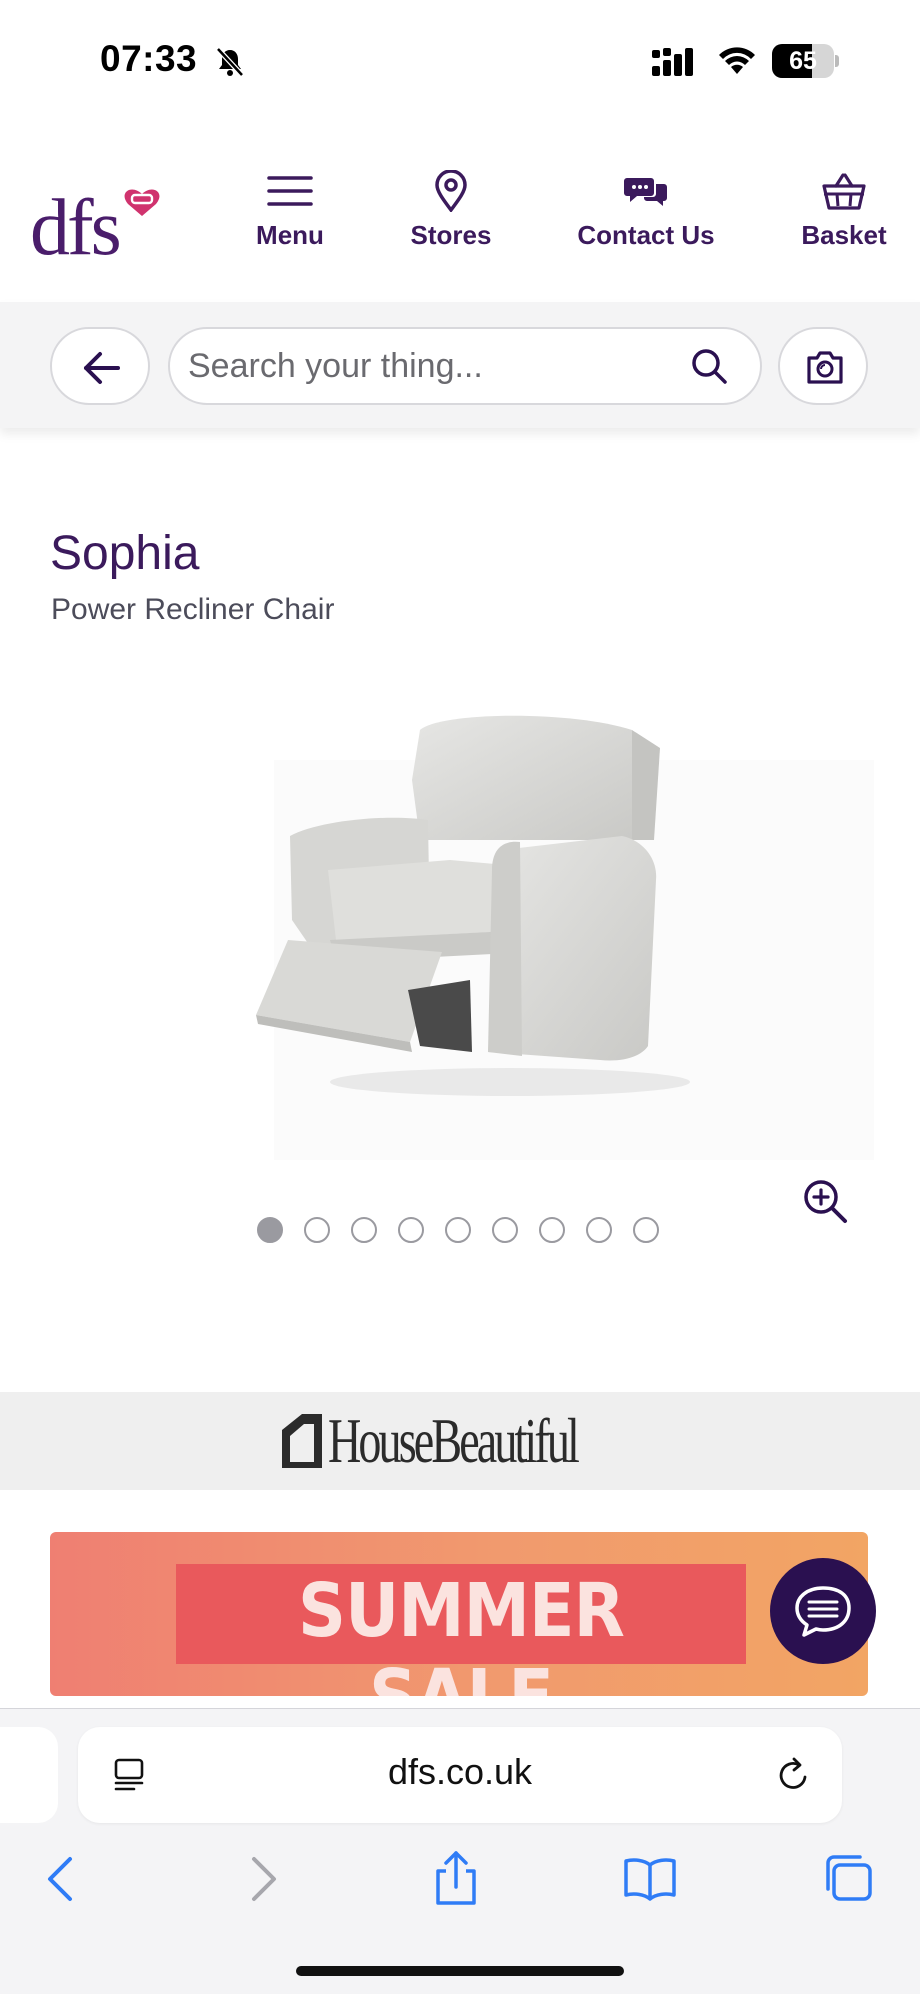 Image resolution: width=920 pixels, height=1994 pixels. Describe the element at coordinates (803, 61) in the screenshot. I see `battery-level: 65` at that location.